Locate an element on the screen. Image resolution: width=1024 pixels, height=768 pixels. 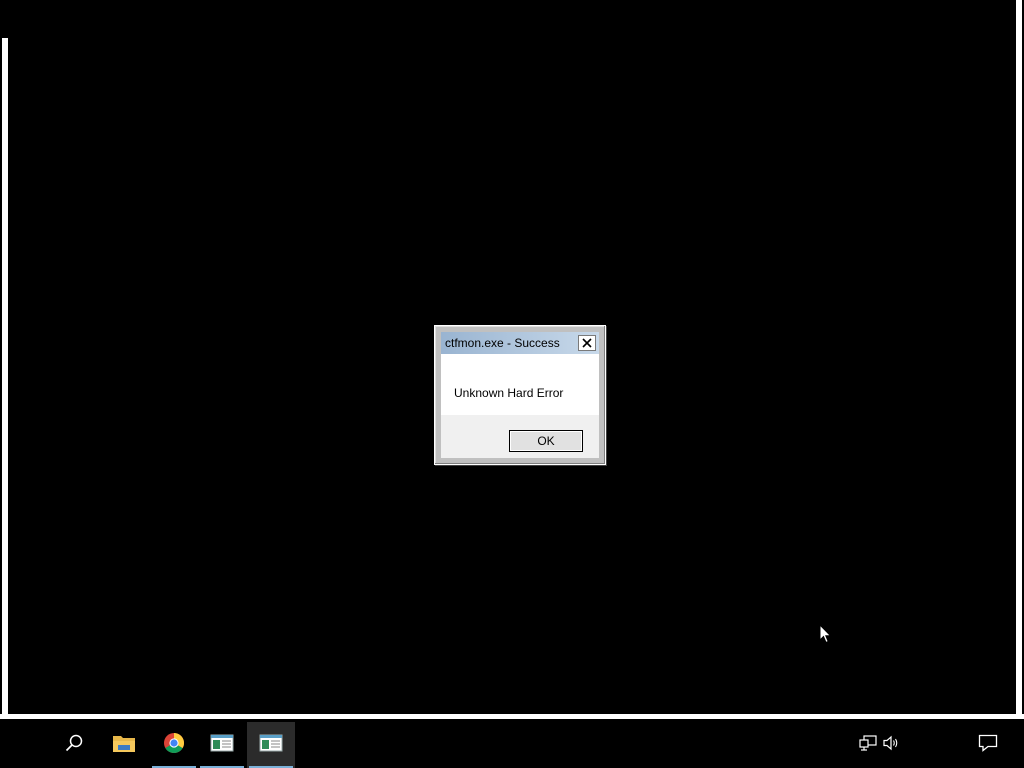
dialog-titlebar: ctfmon.exe - Success is located at coordinates (520, 343).